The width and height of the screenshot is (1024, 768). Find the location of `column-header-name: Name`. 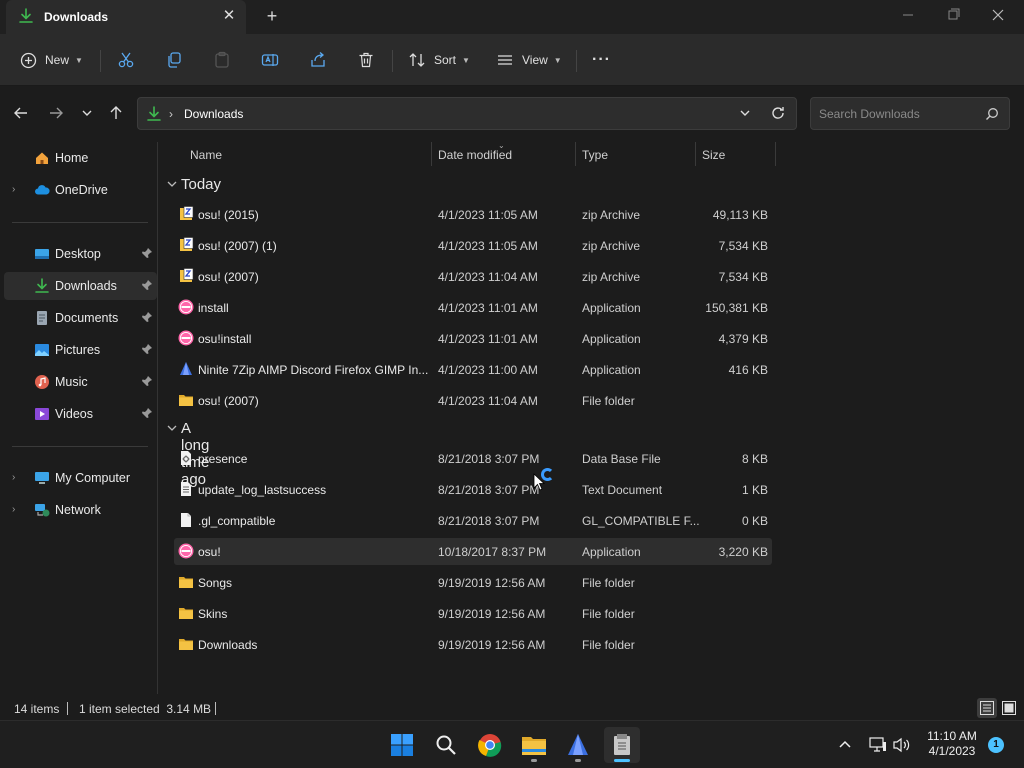

column-header-name: Name is located at coordinates (206, 155).